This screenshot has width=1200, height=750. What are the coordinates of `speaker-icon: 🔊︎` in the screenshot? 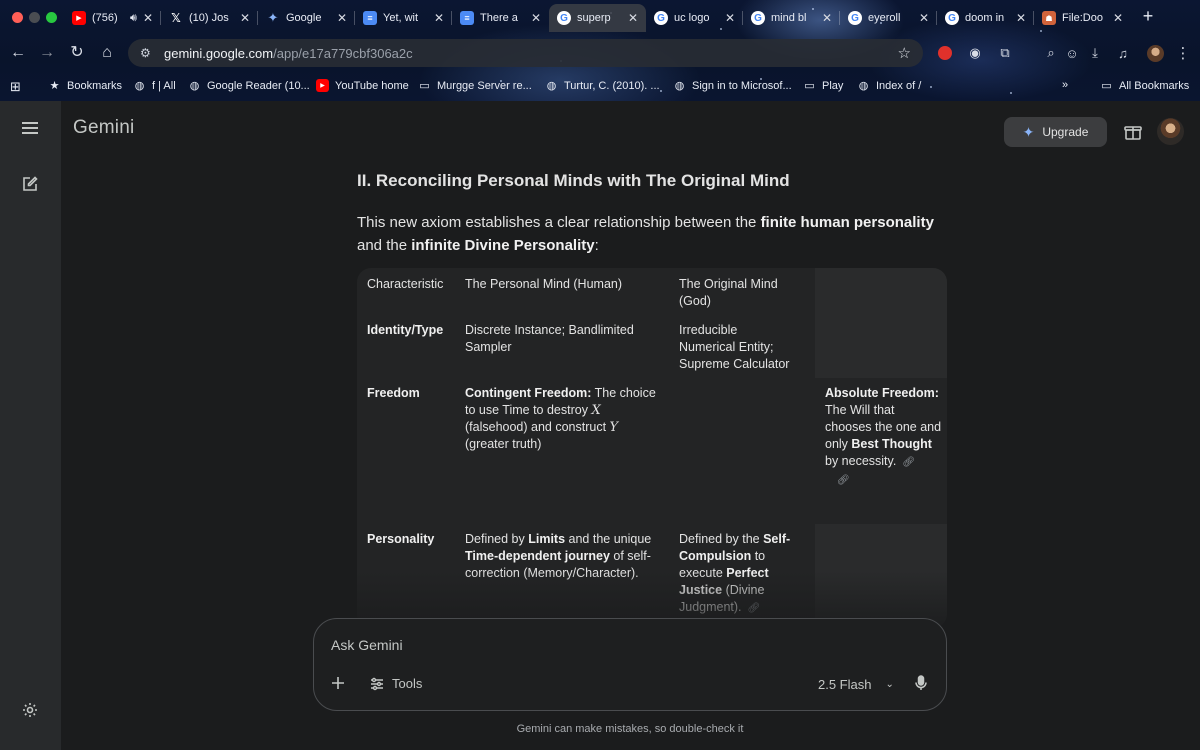 It's located at (133, 18).